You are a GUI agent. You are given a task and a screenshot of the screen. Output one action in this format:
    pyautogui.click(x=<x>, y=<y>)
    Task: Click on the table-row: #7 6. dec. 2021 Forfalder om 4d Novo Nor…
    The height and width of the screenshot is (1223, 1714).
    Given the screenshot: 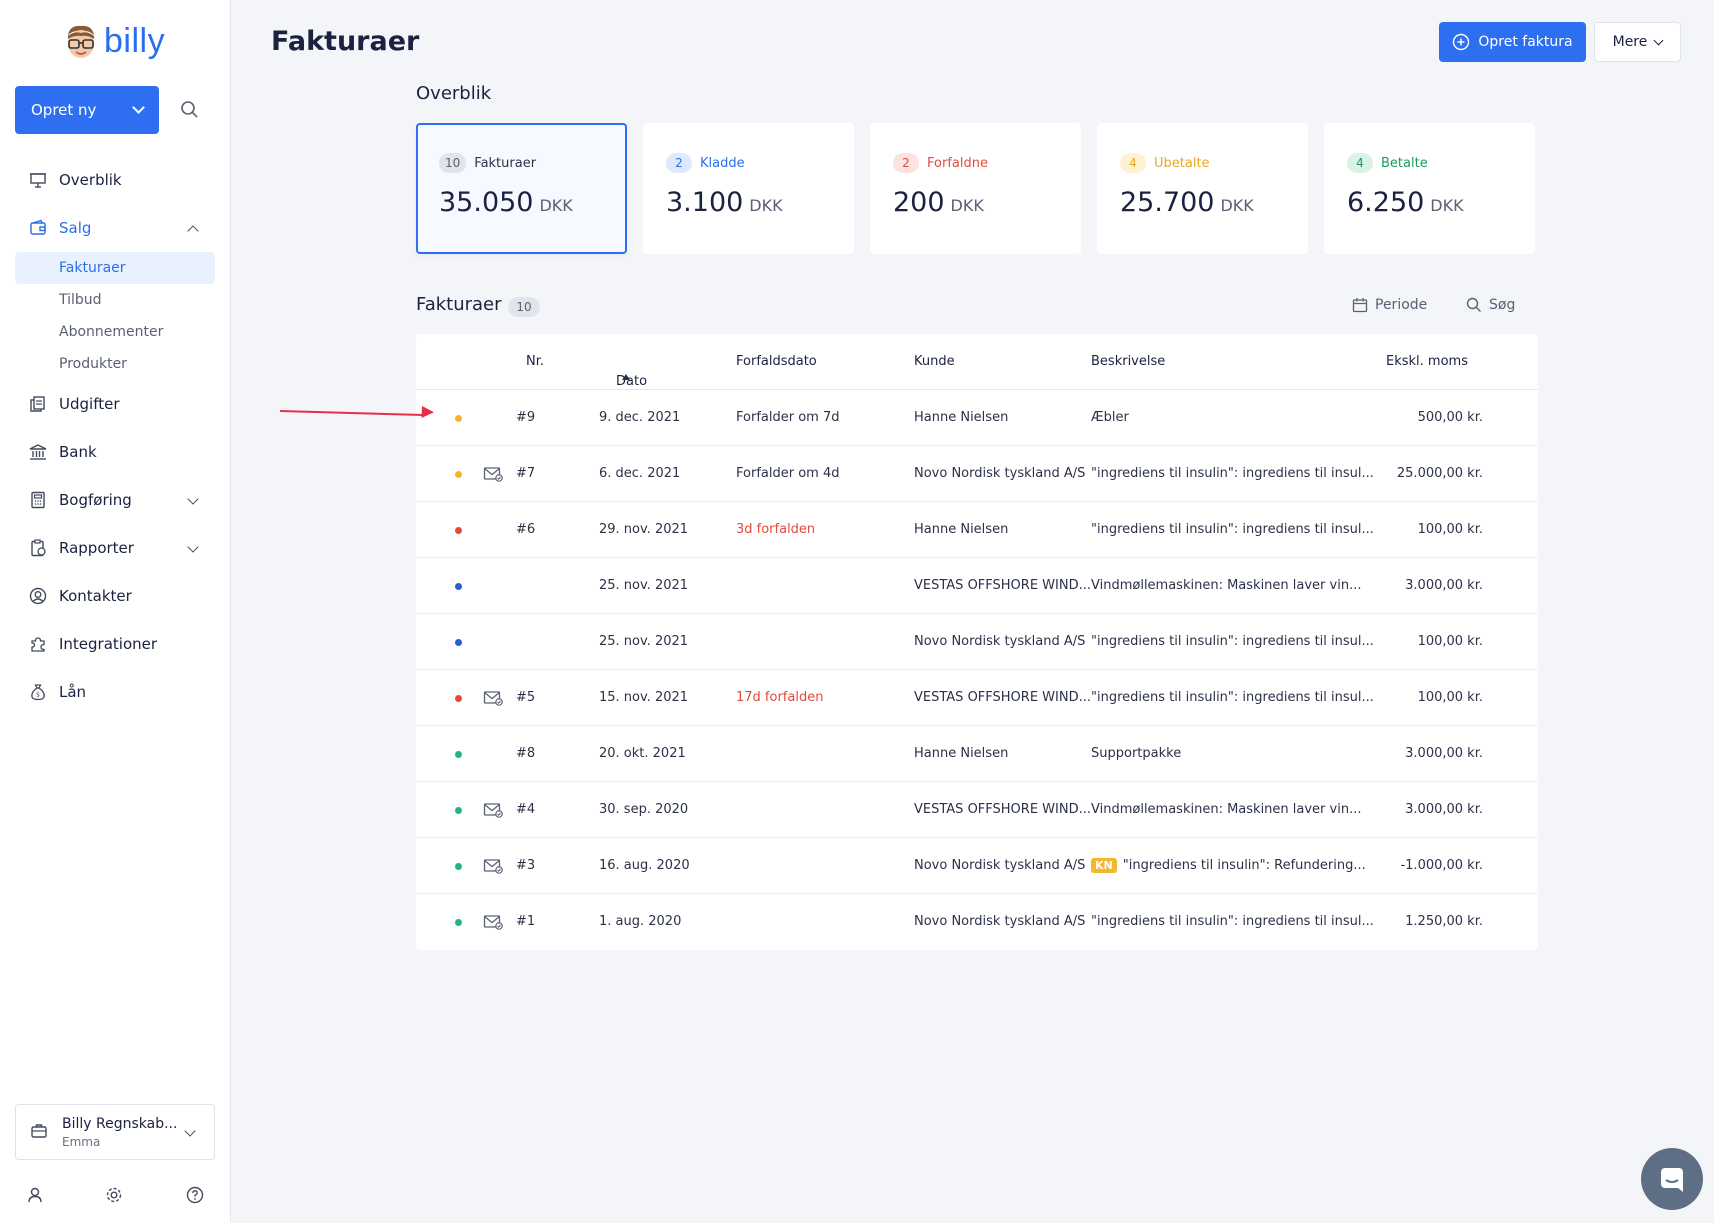 What is the action you would take?
    pyautogui.click(x=977, y=474)
    